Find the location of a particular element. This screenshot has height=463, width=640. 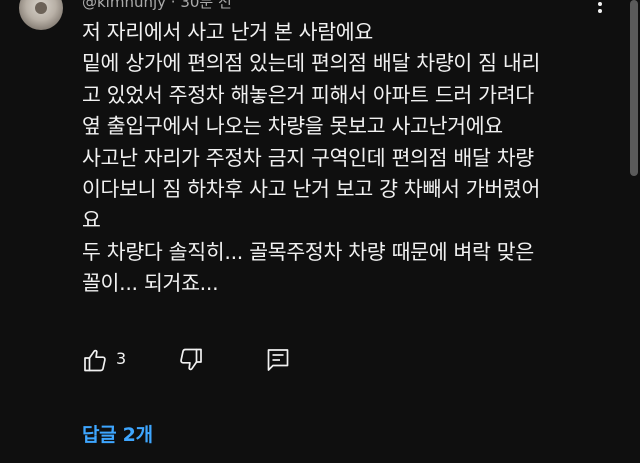

like-count: 3 is located at coordinates (121, 358).